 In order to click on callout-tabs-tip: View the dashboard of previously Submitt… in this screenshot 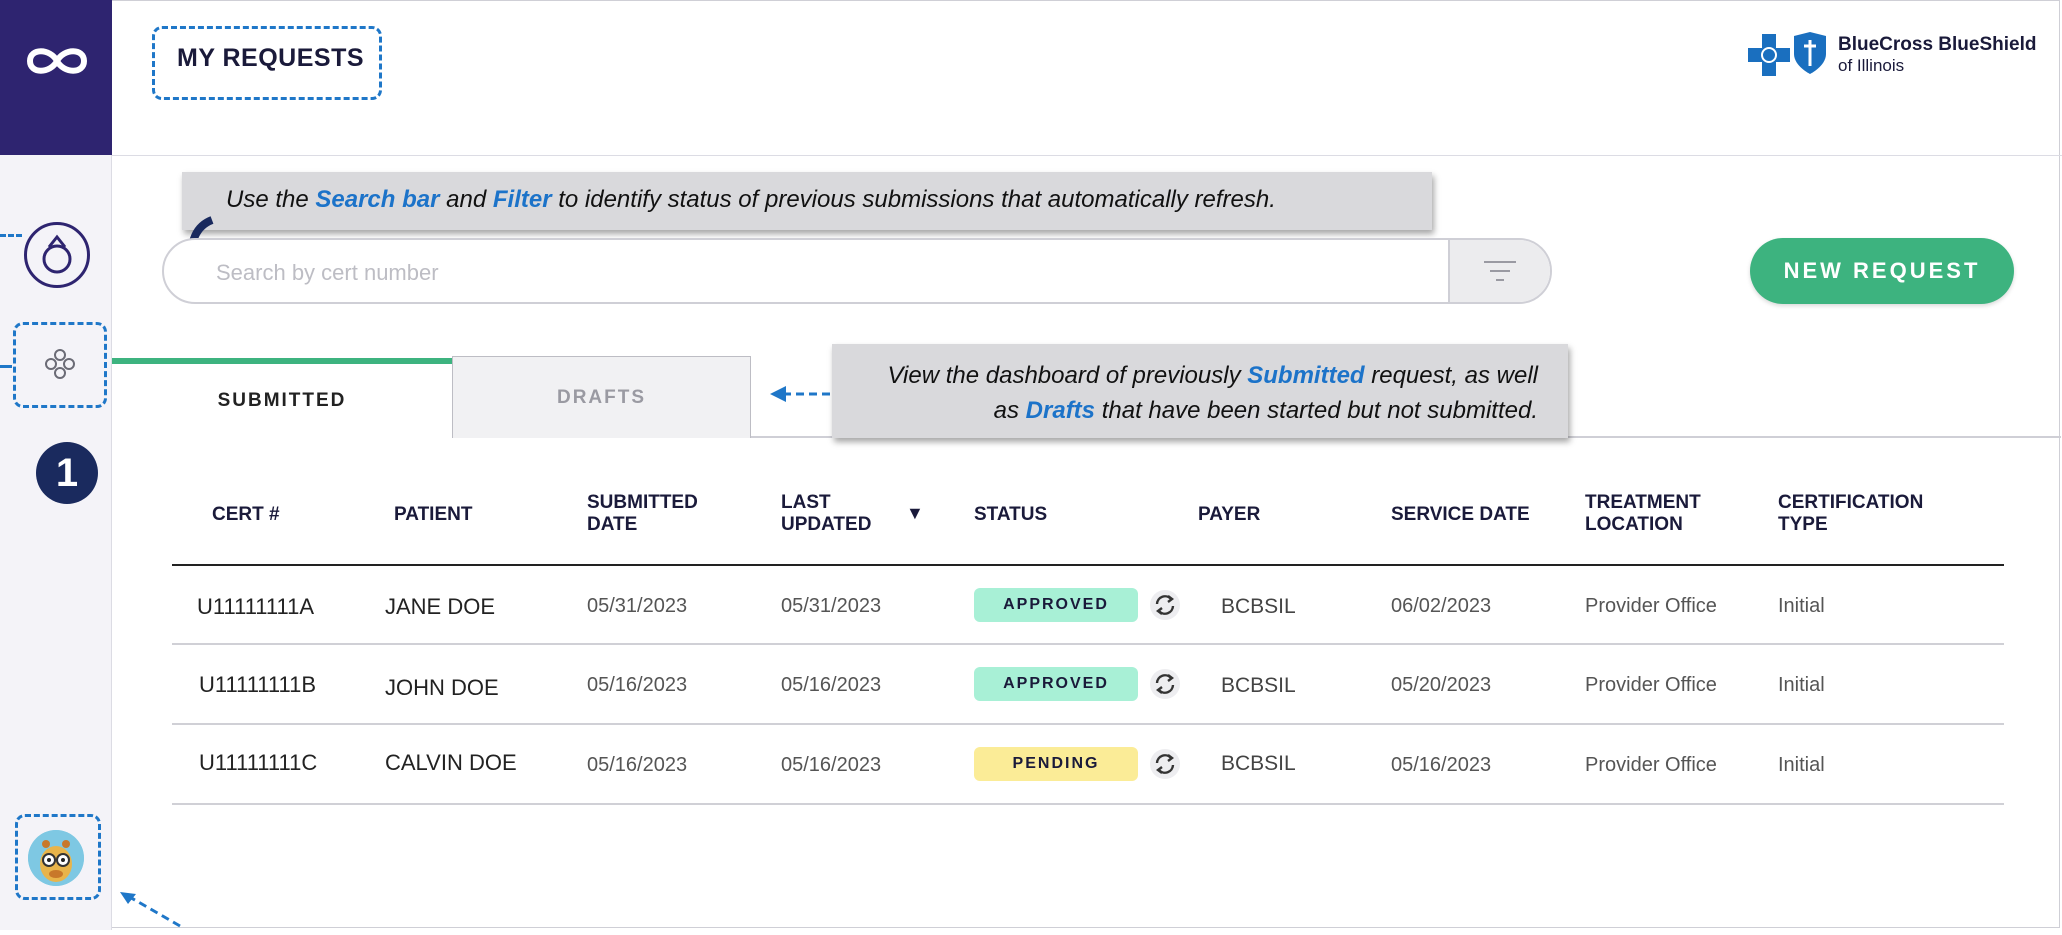, I will do `click(1200, 391)`.